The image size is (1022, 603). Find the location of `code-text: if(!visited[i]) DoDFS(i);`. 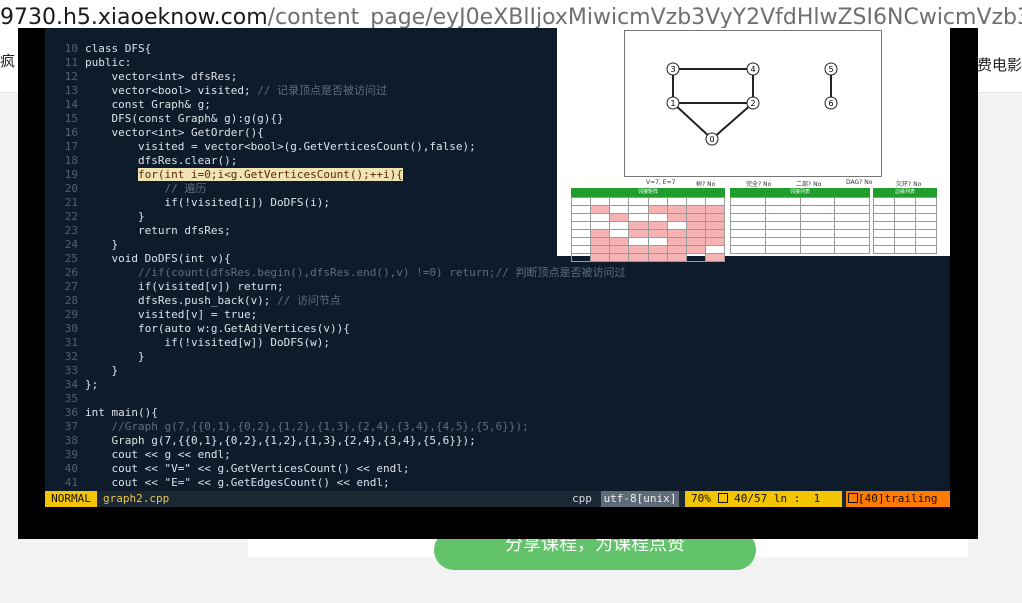

code-text: if(!visited[i]) DoDFS(i); is located at coordinates (208, 202).